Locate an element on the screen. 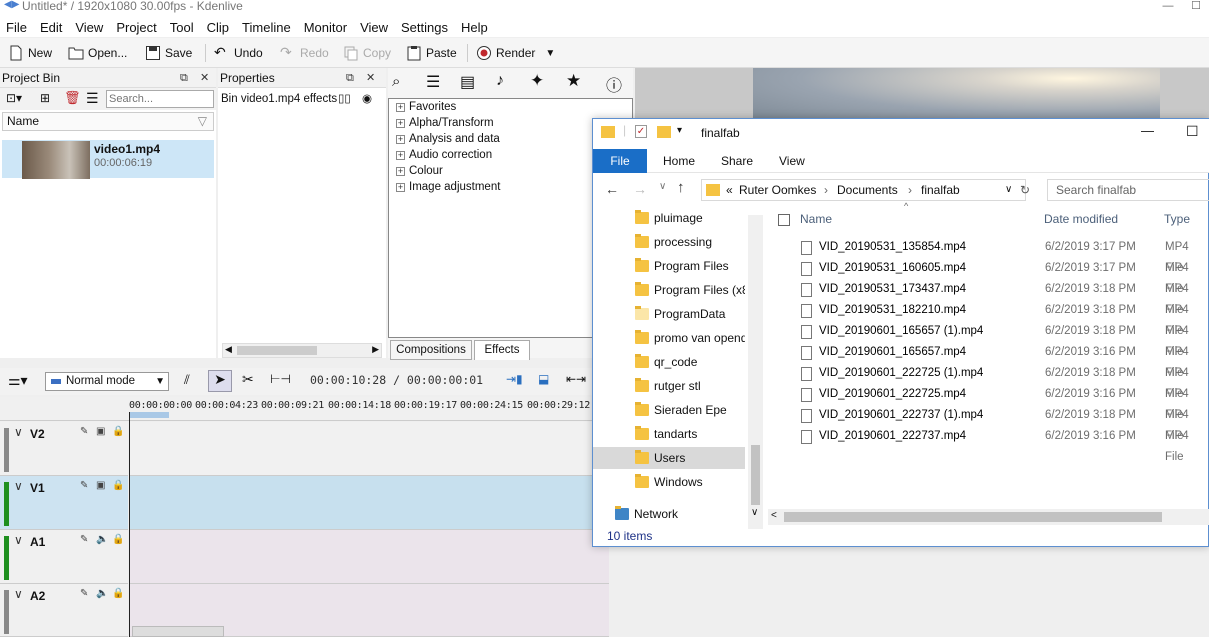 Image resolution: width=1209 pixels, height=637 pixels. menu-clip: Clip is located at coordinates (218, 27).